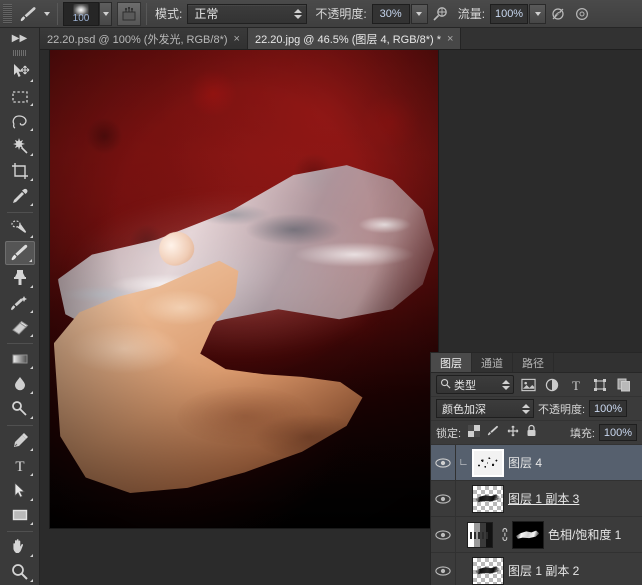 The width and height of the screenshot is (642, 585). What do you see at coordinates (450, 39) in the screenshot?
I see `document-tab-2-close-icon: ×` at bounding box center [450, 39].